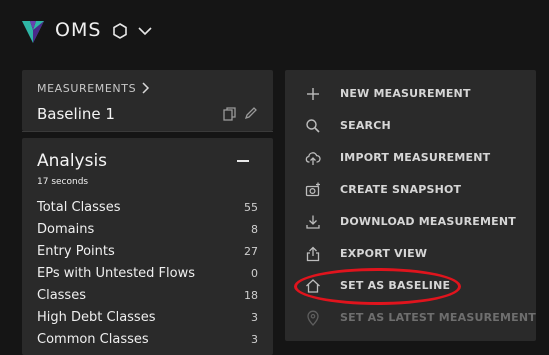  I want to click on stat-value: 55, so click(251, 207).